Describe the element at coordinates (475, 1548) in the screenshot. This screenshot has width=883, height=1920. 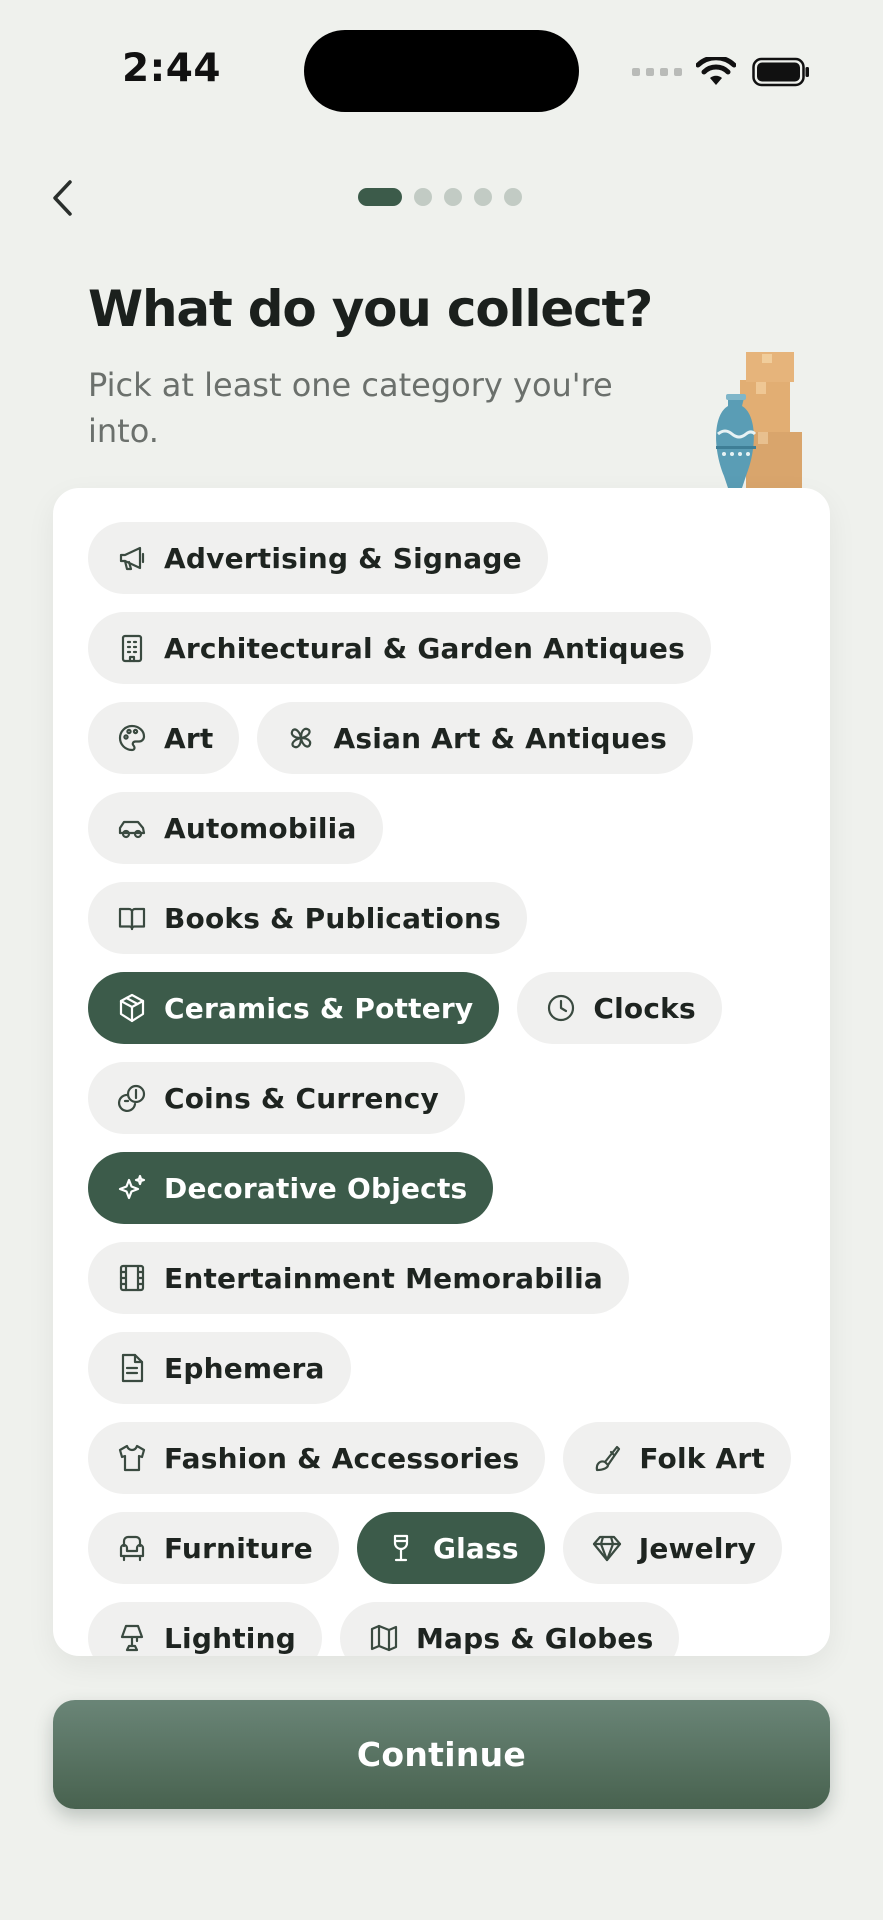
I see `category-chip-label: Glass` at that location.